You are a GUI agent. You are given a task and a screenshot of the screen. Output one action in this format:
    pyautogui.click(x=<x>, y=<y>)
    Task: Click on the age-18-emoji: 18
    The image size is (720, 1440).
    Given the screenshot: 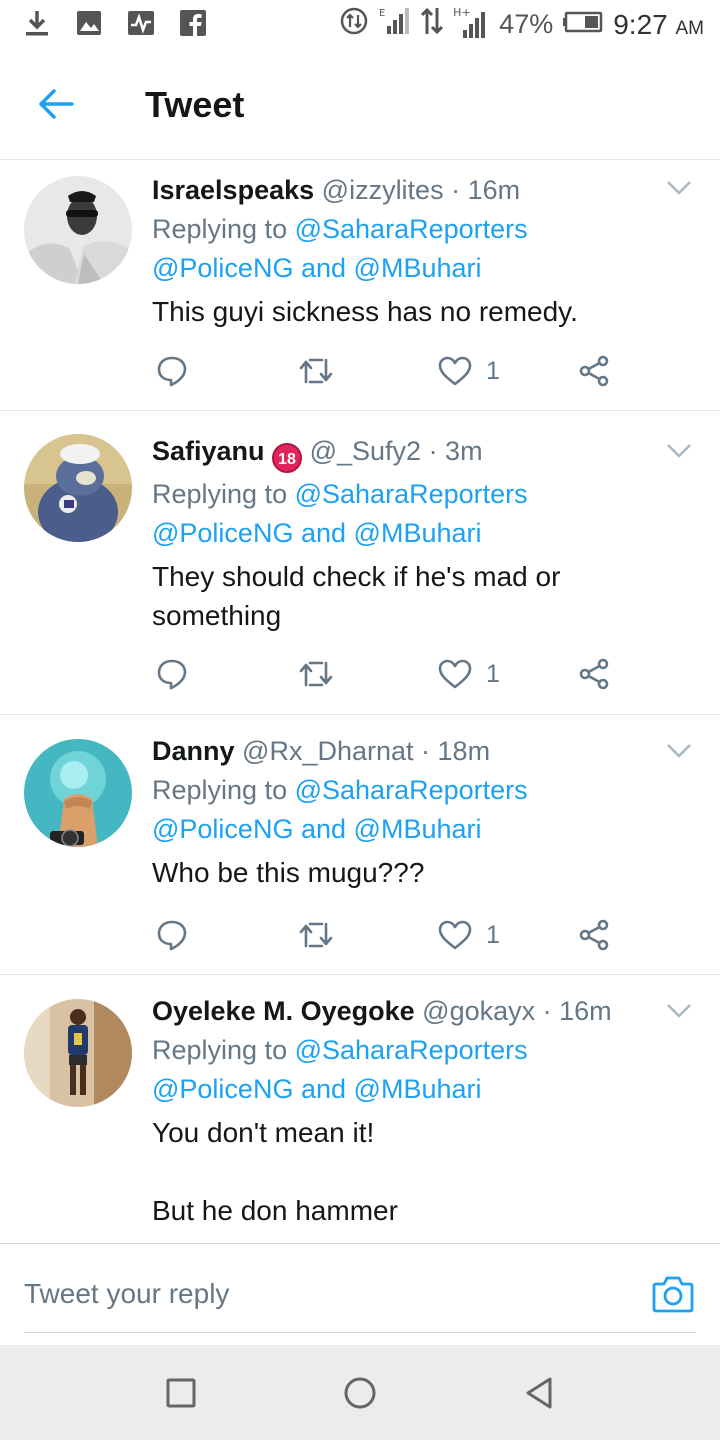 What is the action you would take?
    pyautogui.click(x=287, y=458)
    